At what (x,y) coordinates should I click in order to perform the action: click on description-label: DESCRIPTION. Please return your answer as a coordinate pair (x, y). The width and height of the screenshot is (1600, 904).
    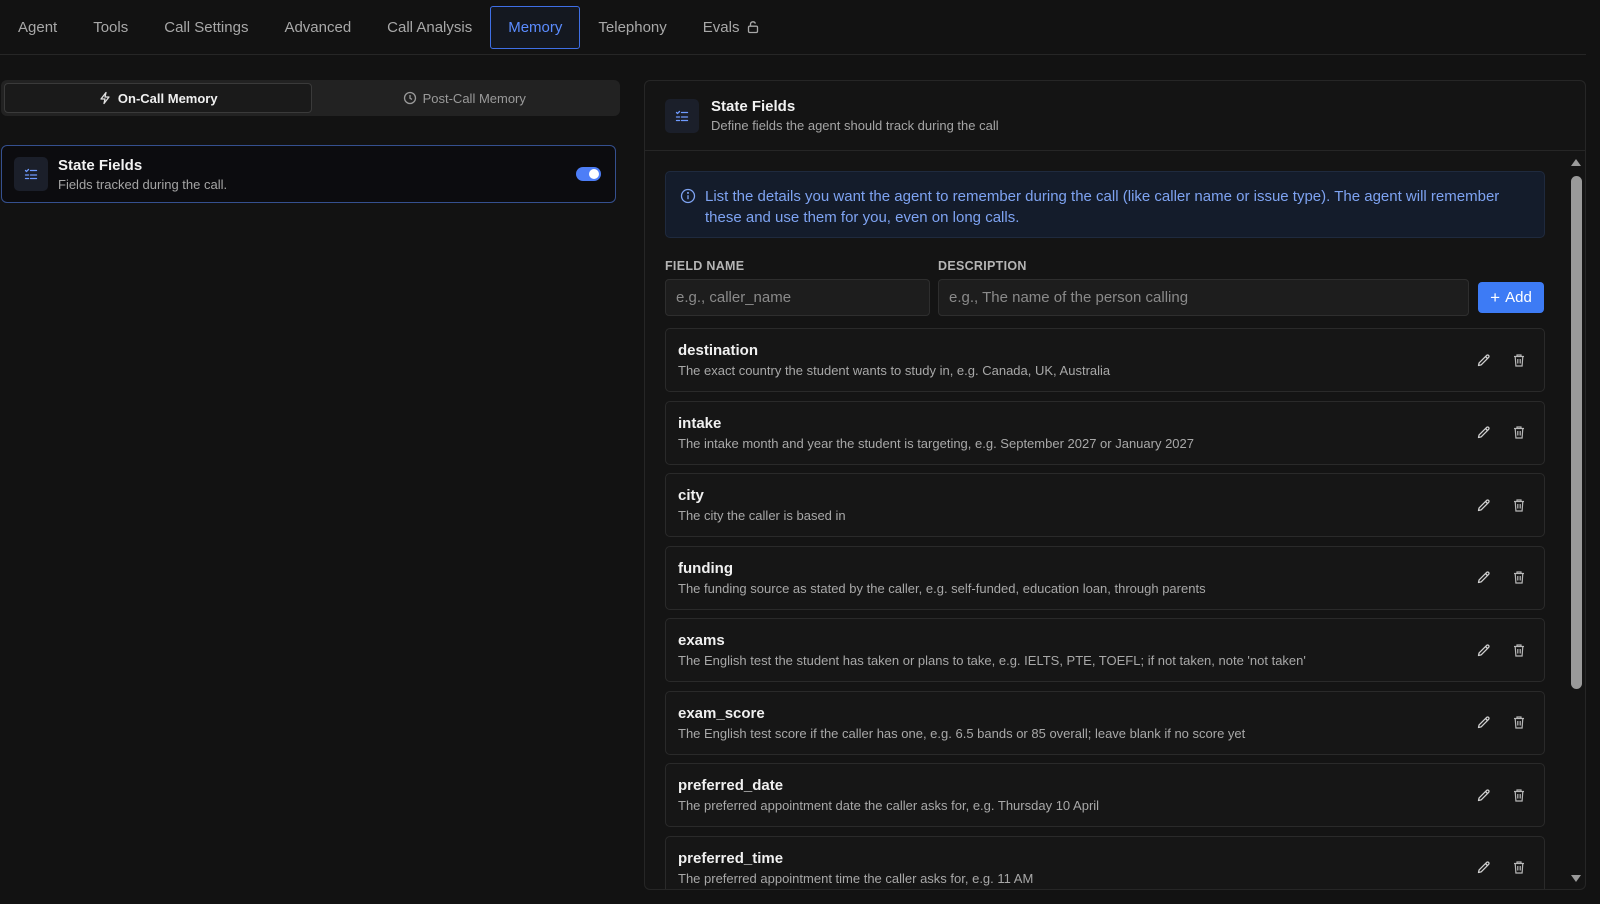
    Looking at the image, I should click on (982, 266).